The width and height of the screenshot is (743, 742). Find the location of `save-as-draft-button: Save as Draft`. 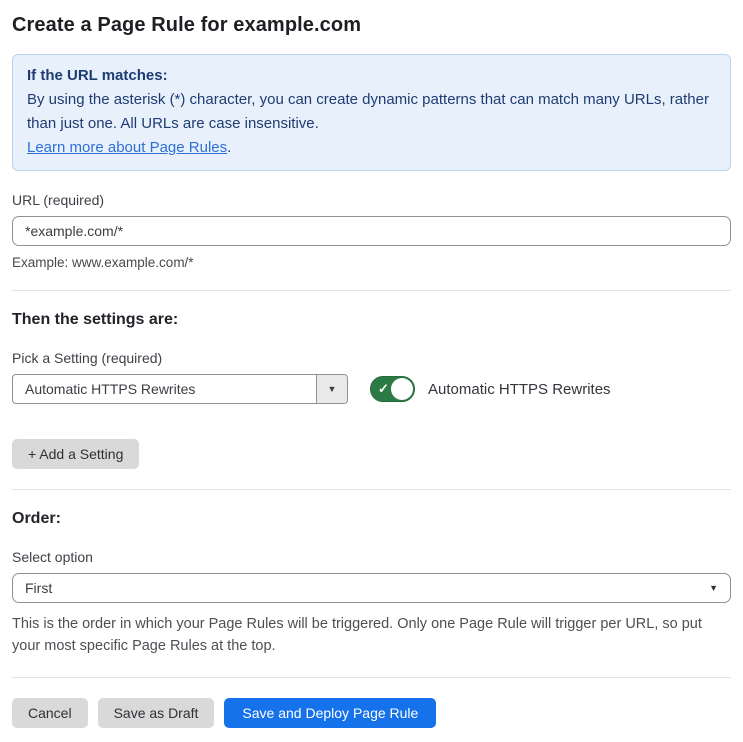

save-as-draft-button: Save as Draft is located at coordinates (156, 713).